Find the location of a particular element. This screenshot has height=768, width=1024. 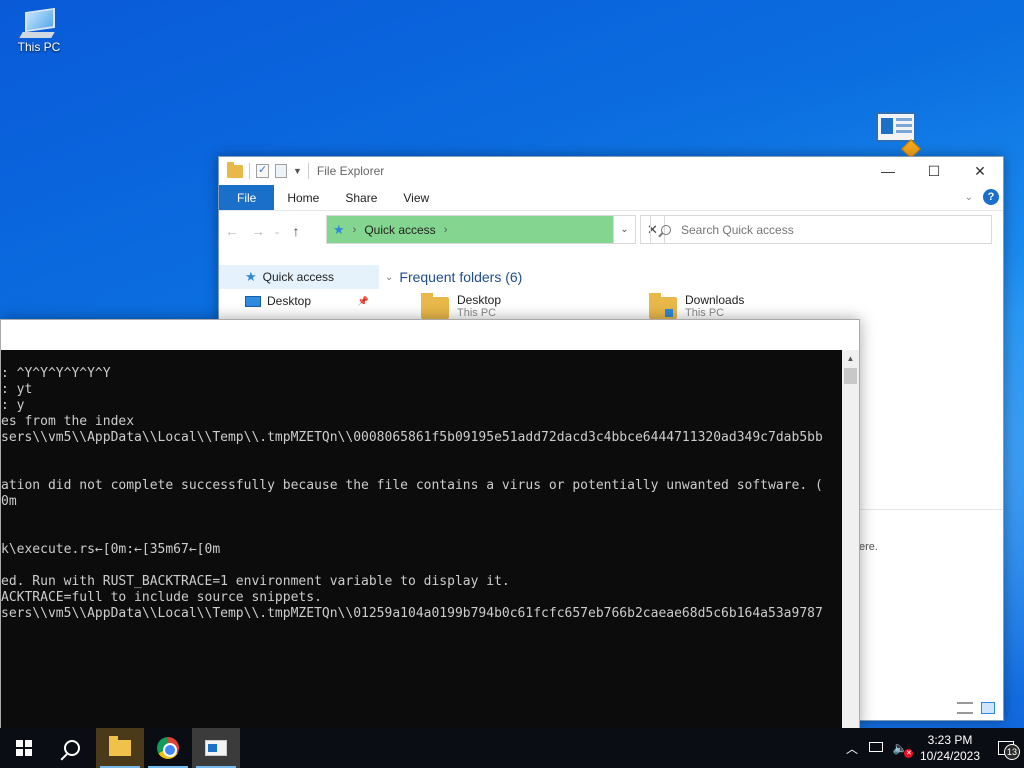

address-bar: ★ › Quick access › ⌄ is located at coordinates (481, 229).